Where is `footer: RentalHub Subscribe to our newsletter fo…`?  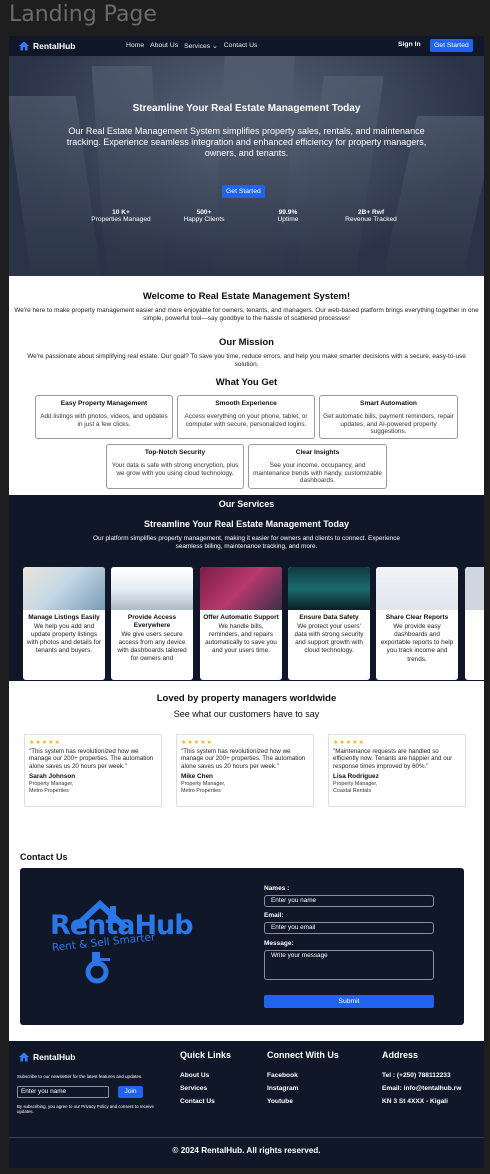 footer: RentalHub Subscribe to our newsletter fo… is located at coordinates (246, 1104).